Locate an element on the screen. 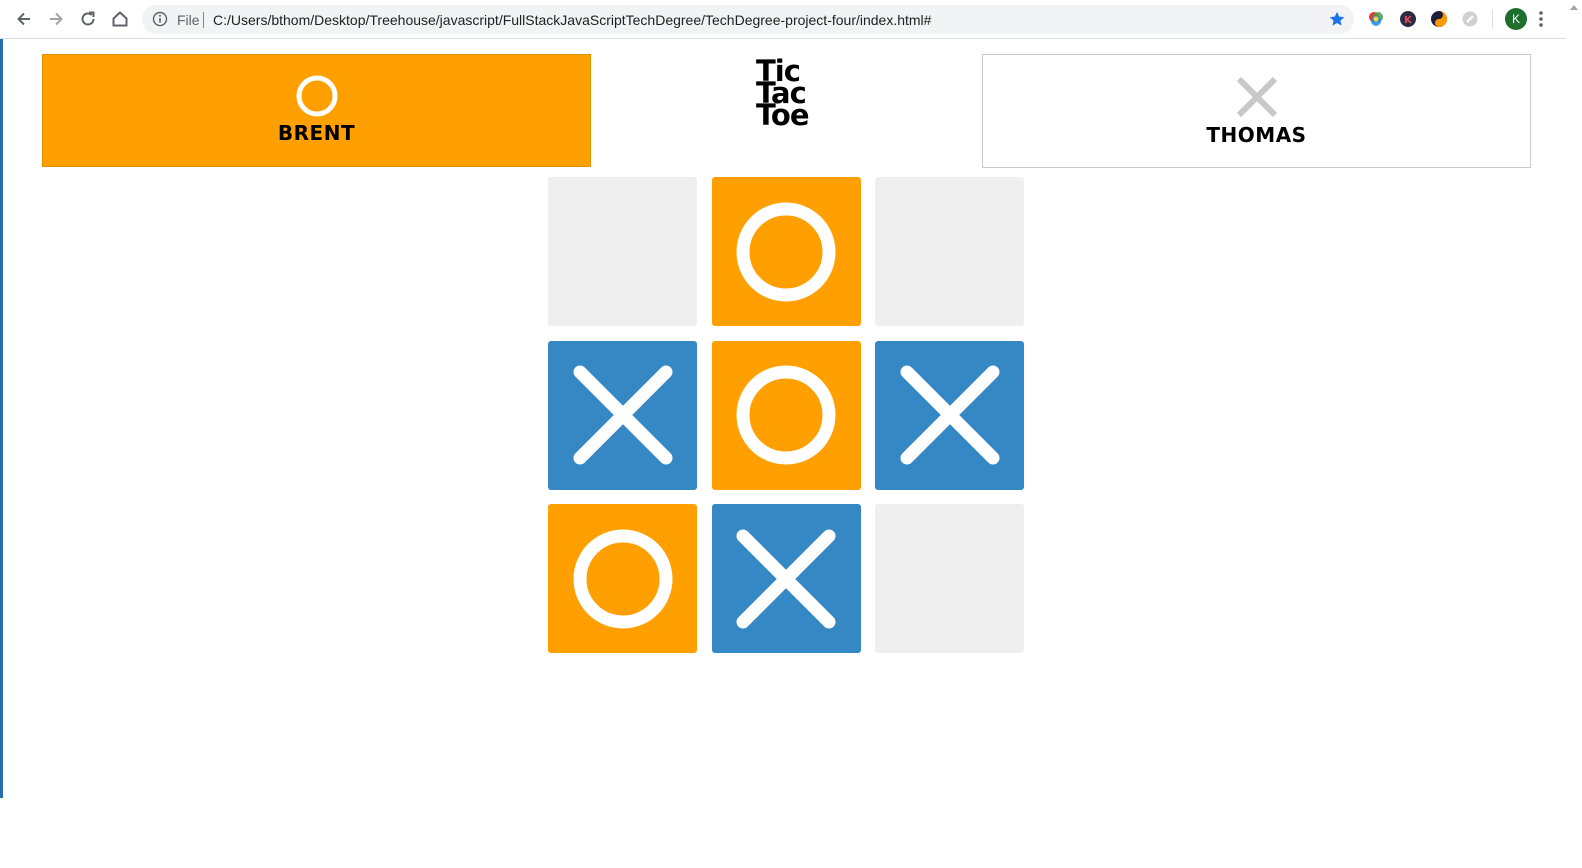 The width and height of the screenshot is (1582, 868). extension-color-icon is located at coordinates (1376, 19).